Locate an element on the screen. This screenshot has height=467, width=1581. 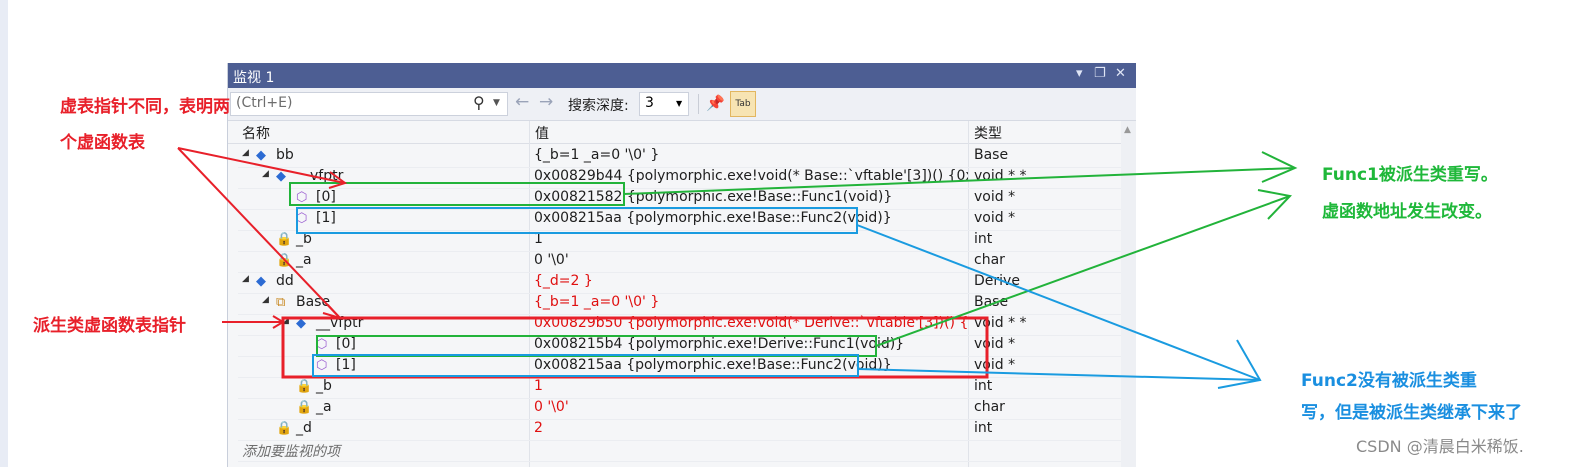
watch-row-value: {_d=2 } is located at coordinates (751, 281).